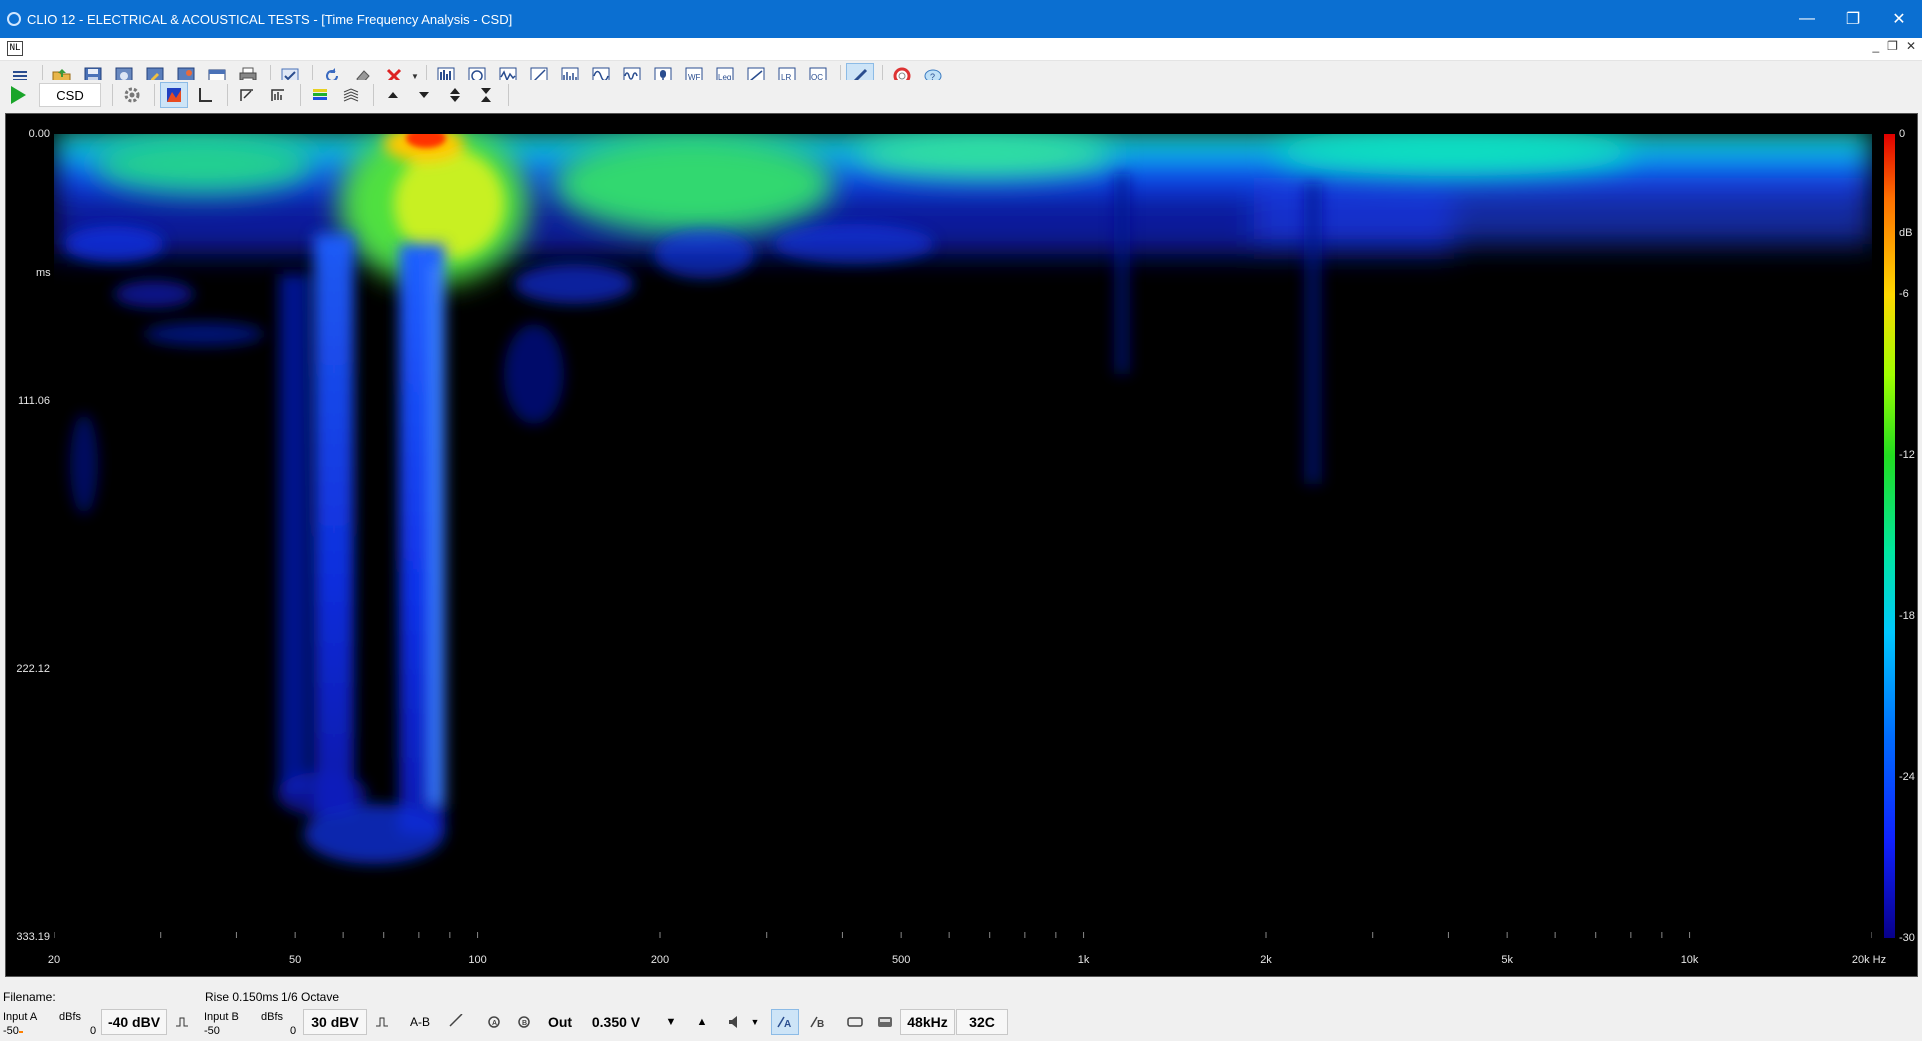 This screenshot has width=1922, height=1041. What do you see at coordinates (927, 1022) in the screenshot?
I see `sample-rate-button: 48kHz` at bounding box center [927, 1022].